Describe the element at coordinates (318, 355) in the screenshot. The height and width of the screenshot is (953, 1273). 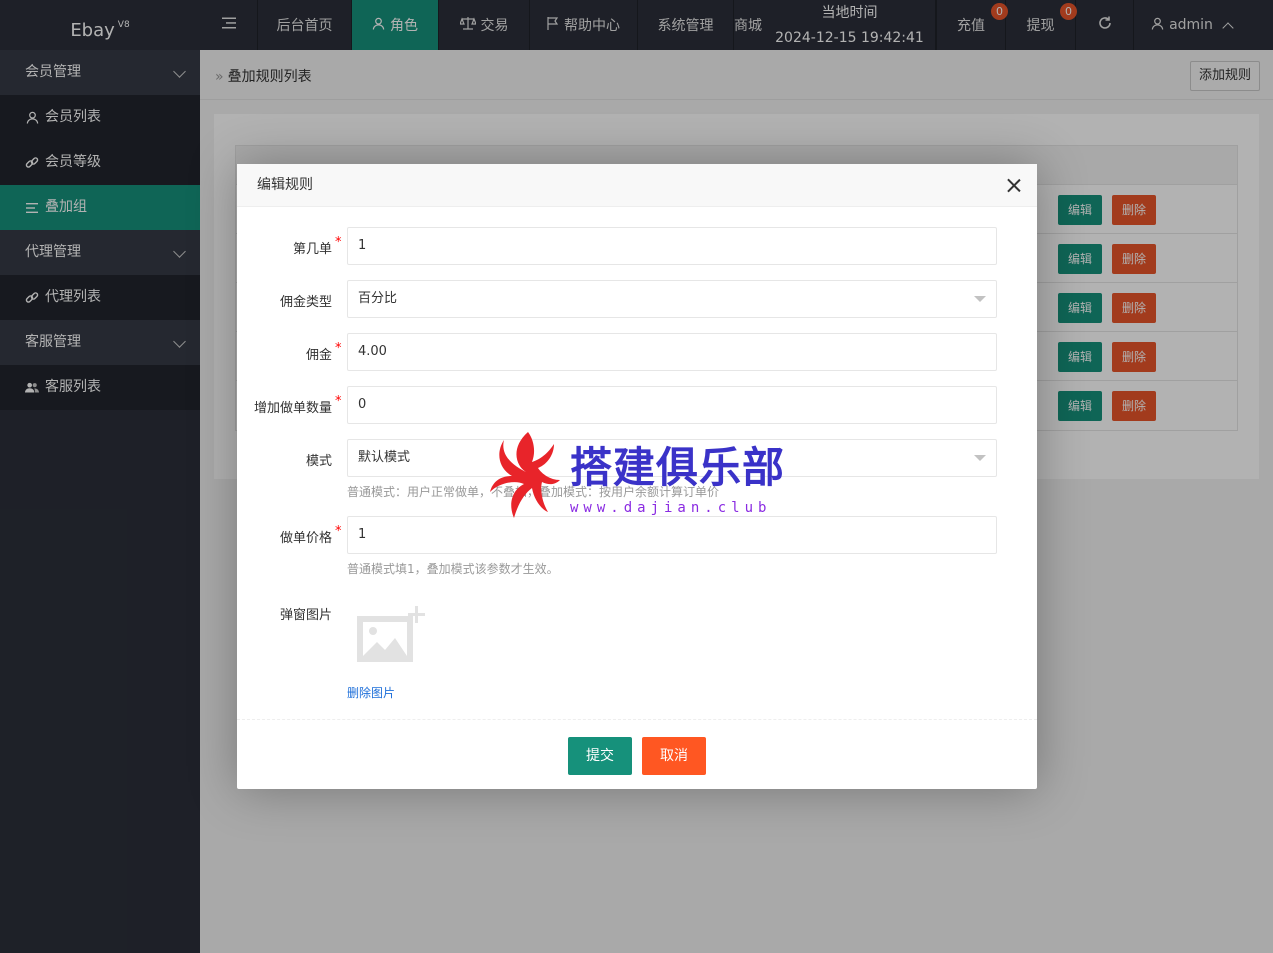
I see `field-label: 佣金` at that location.